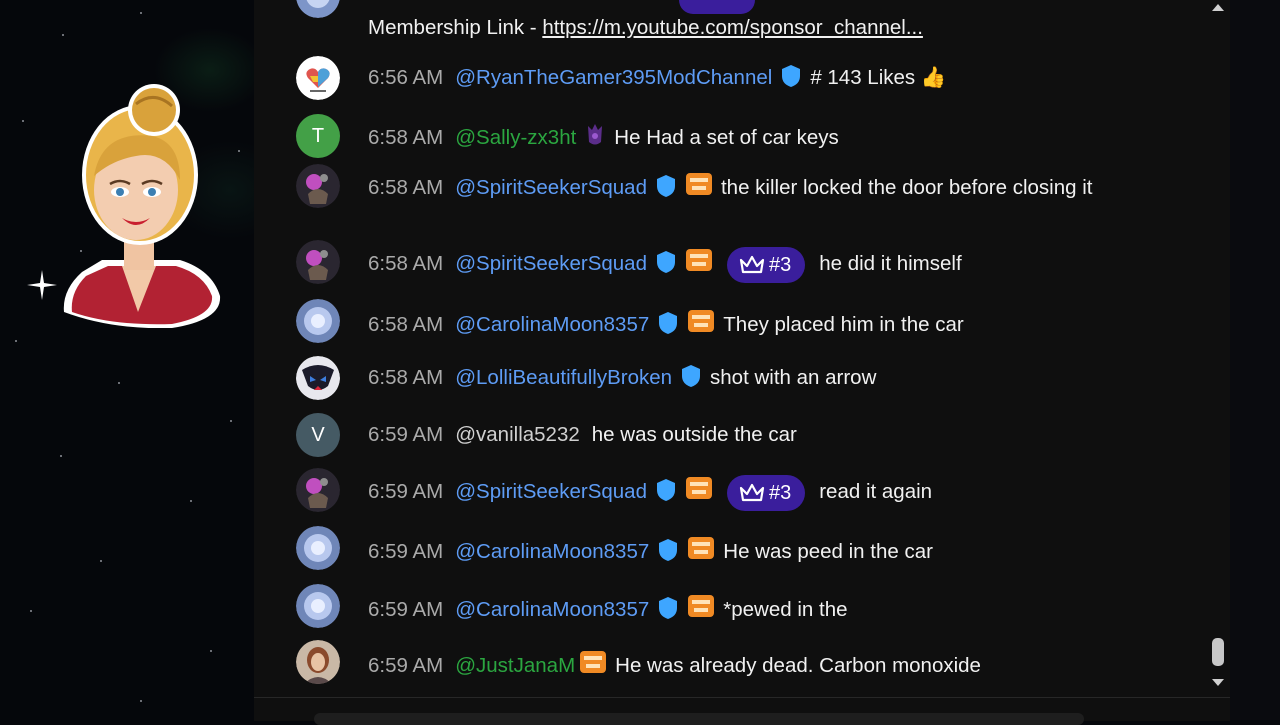  I want to click on letter-t-avatar: T, so click(318, 136).